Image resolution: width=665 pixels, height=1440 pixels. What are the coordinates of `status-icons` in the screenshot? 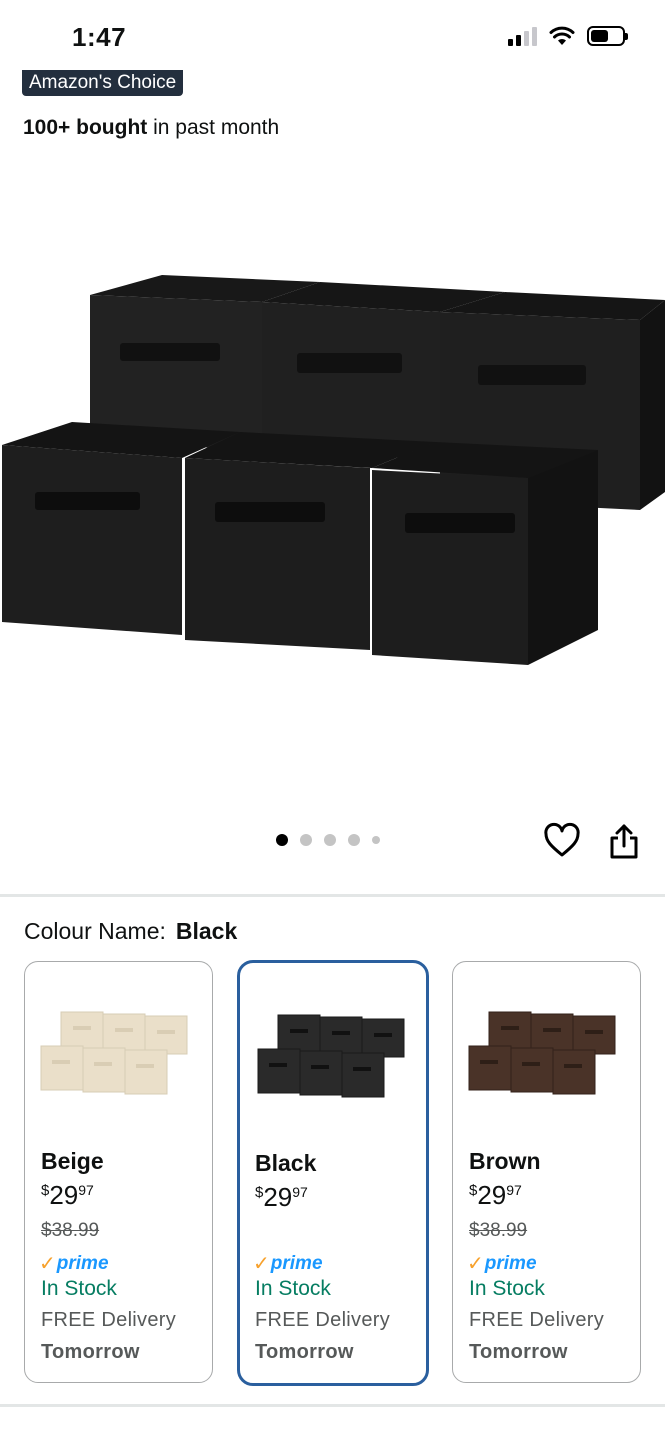 It's located at (568, 36).